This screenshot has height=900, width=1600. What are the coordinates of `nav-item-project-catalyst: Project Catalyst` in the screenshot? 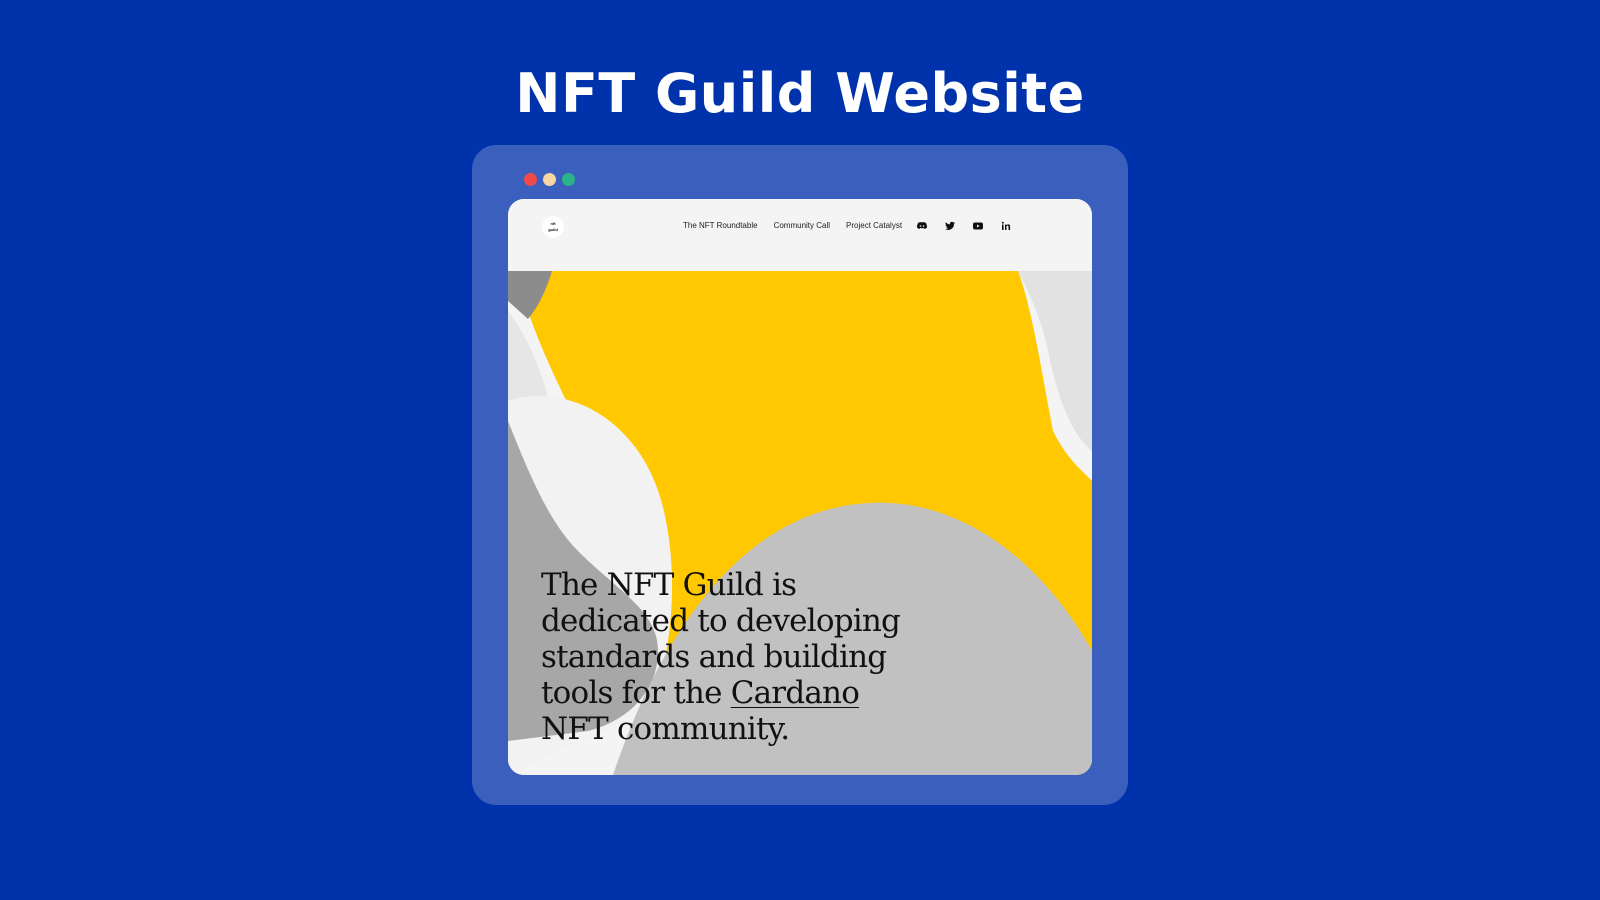 It's located at (874, 225).